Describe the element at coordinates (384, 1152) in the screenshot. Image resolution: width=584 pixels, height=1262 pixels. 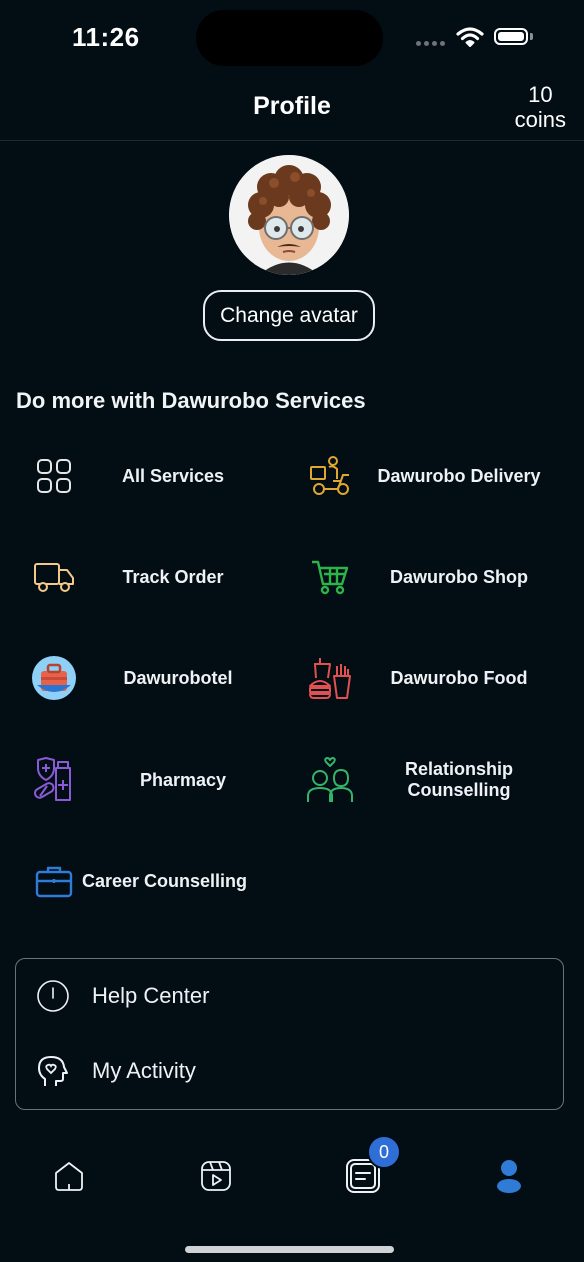
I see `notification-badge: 0` at that location.